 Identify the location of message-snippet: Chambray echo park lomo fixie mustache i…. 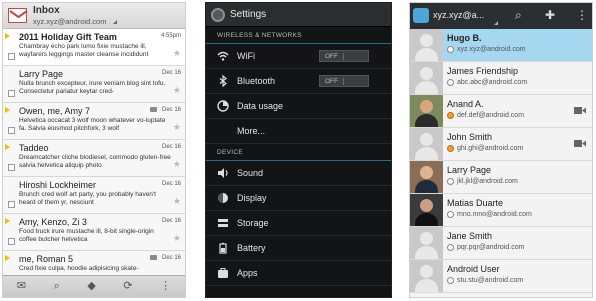
(84, 50).